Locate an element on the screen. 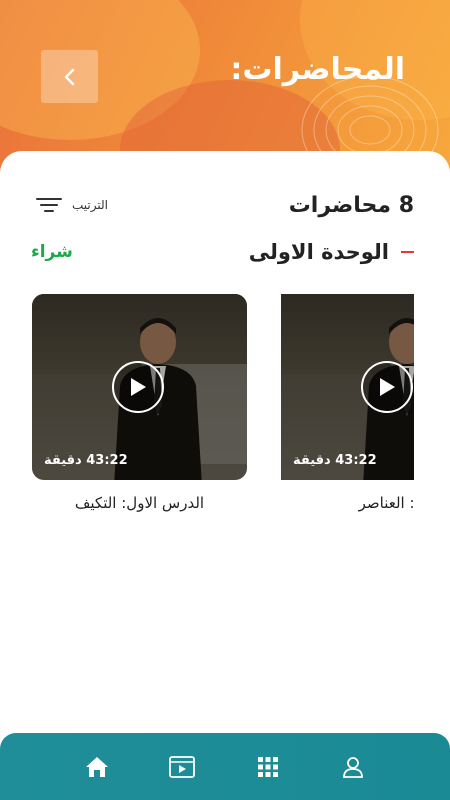  unit-title: الوحدة الاولى is located at coordinates (318, 252).